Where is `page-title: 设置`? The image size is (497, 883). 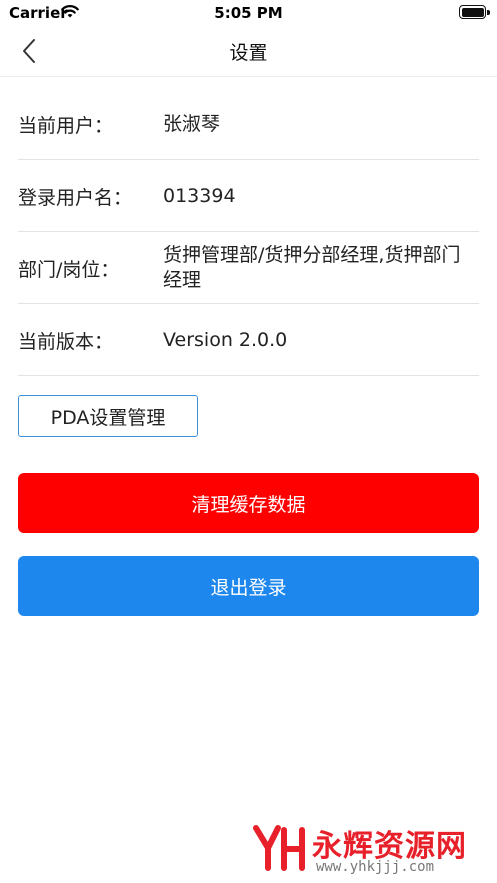 page-title: 设置 is located at coordinates (248, 53).